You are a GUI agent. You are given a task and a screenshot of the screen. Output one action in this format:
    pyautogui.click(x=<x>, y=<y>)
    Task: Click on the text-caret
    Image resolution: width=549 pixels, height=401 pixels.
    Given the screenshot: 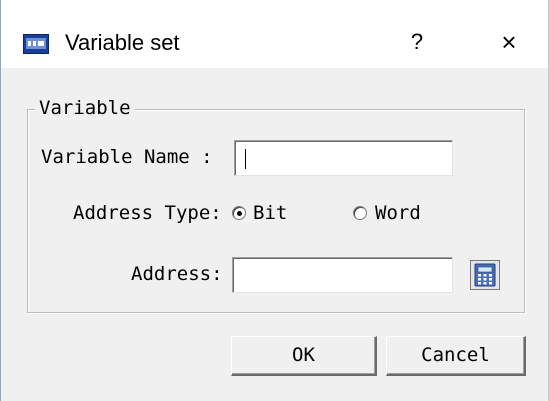 What is the action you would take?
    pyautogui.click(x=245, y=159)
    